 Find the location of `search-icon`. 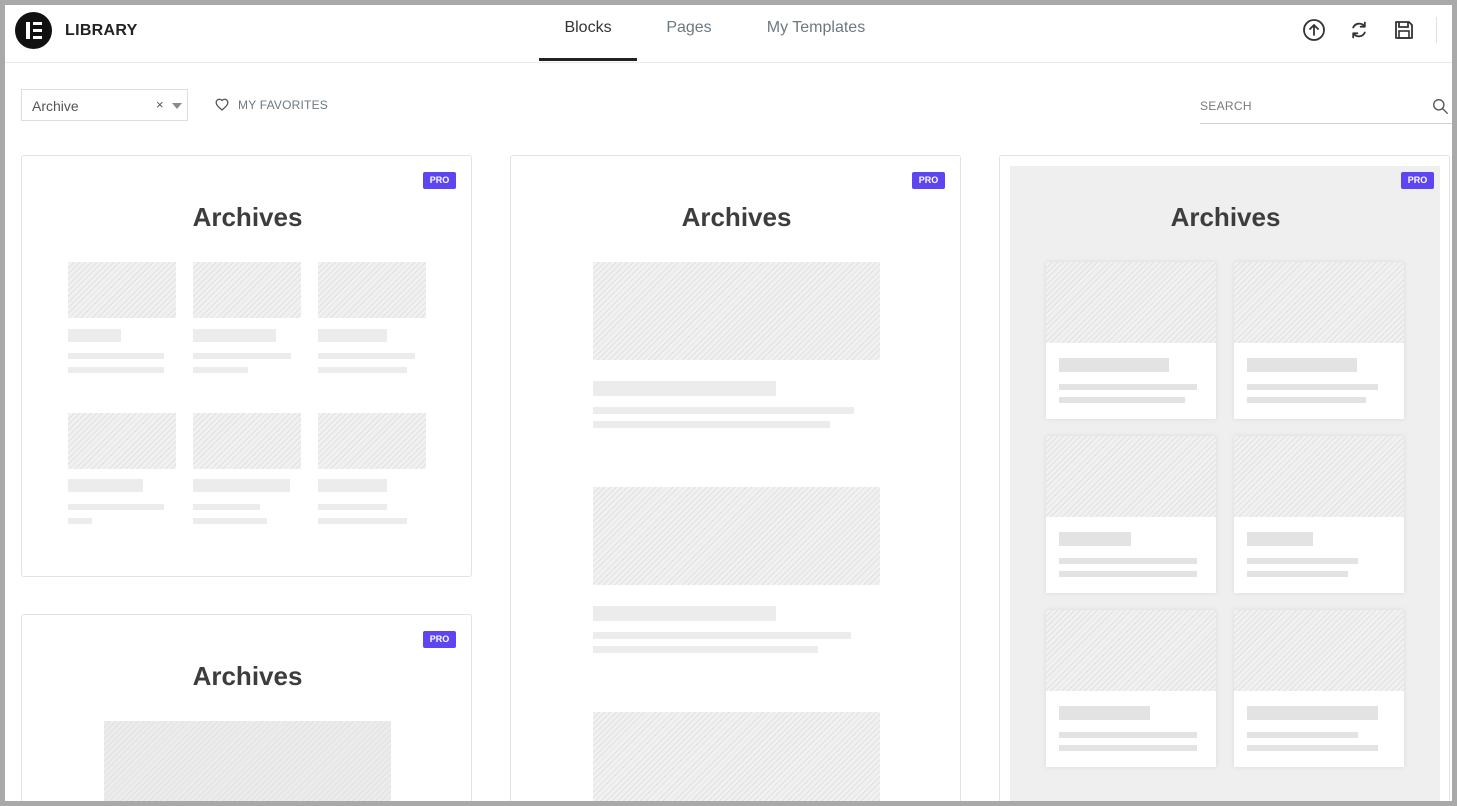

search-icon is located at coordinates (1440, 106).